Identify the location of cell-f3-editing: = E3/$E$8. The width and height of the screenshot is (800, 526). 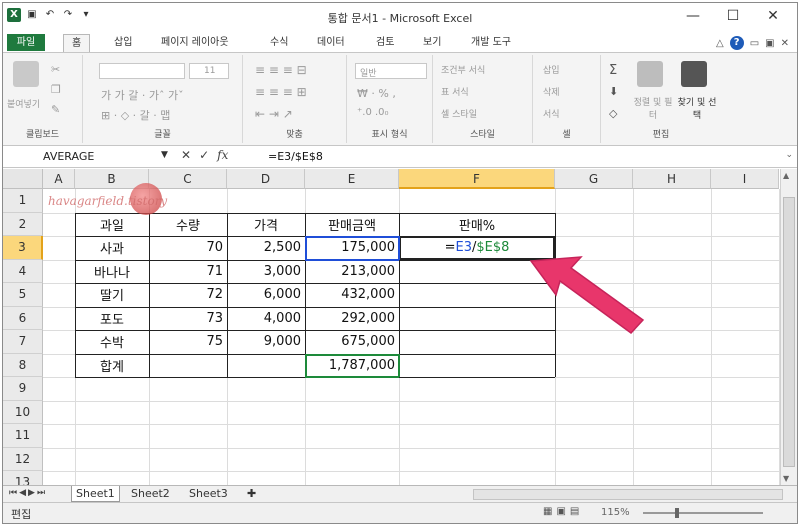
(477, 248).